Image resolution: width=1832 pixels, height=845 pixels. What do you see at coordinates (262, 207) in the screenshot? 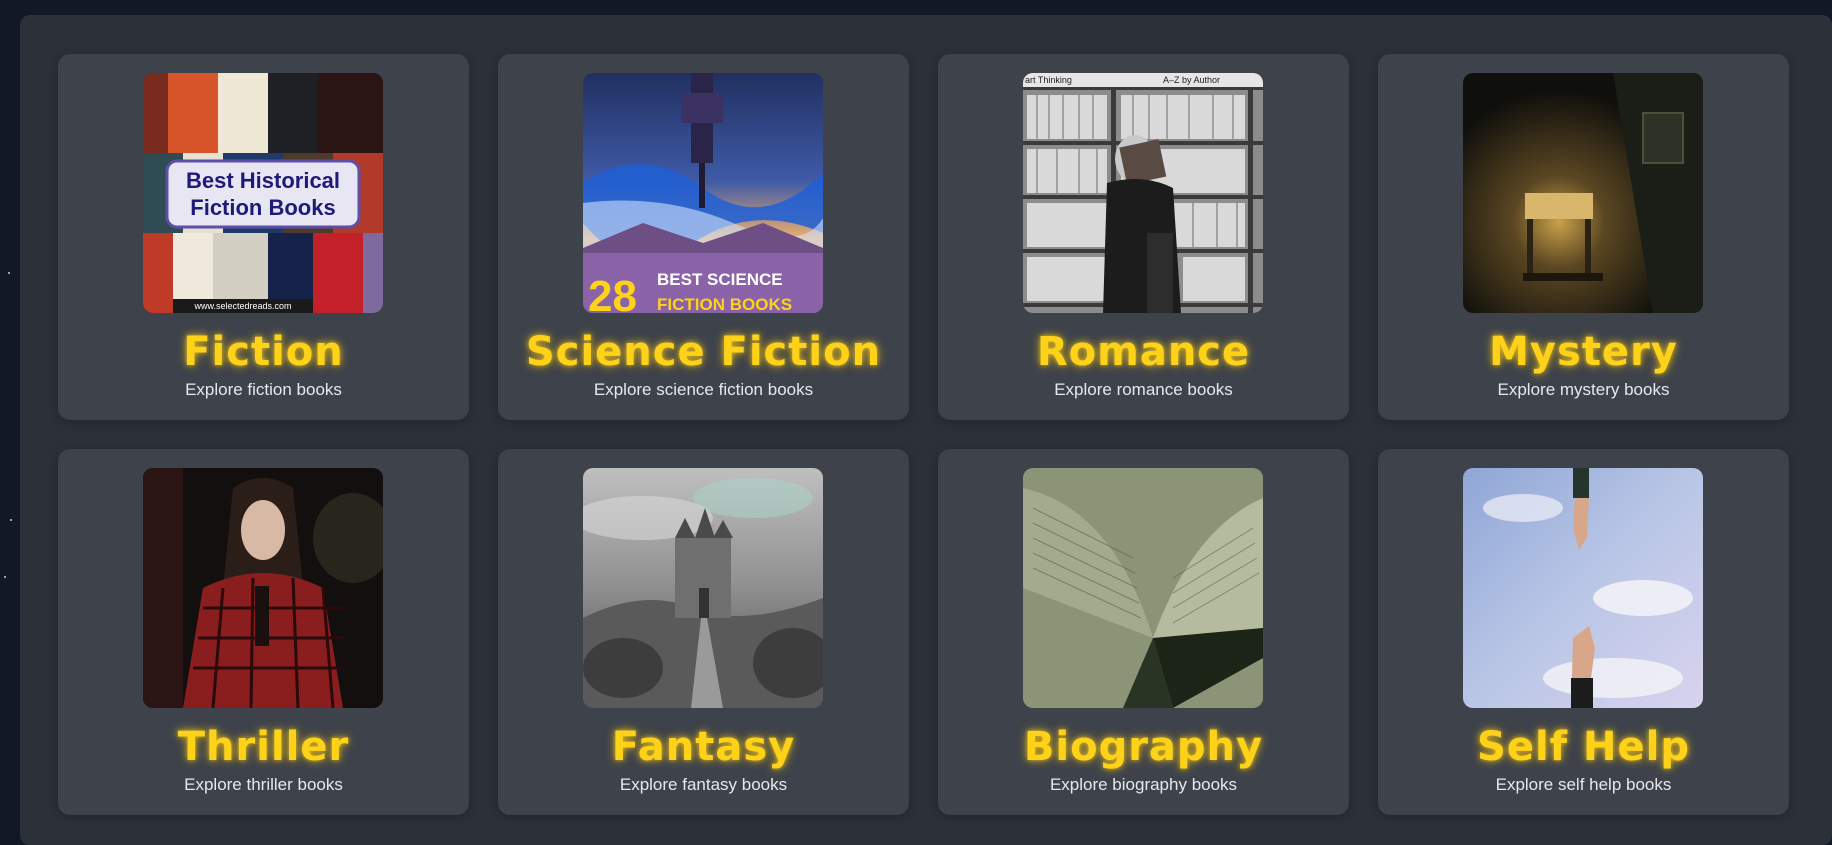
I see `fiction-cover-text-line2: Fiction Books` at bounding box center [262, 207].